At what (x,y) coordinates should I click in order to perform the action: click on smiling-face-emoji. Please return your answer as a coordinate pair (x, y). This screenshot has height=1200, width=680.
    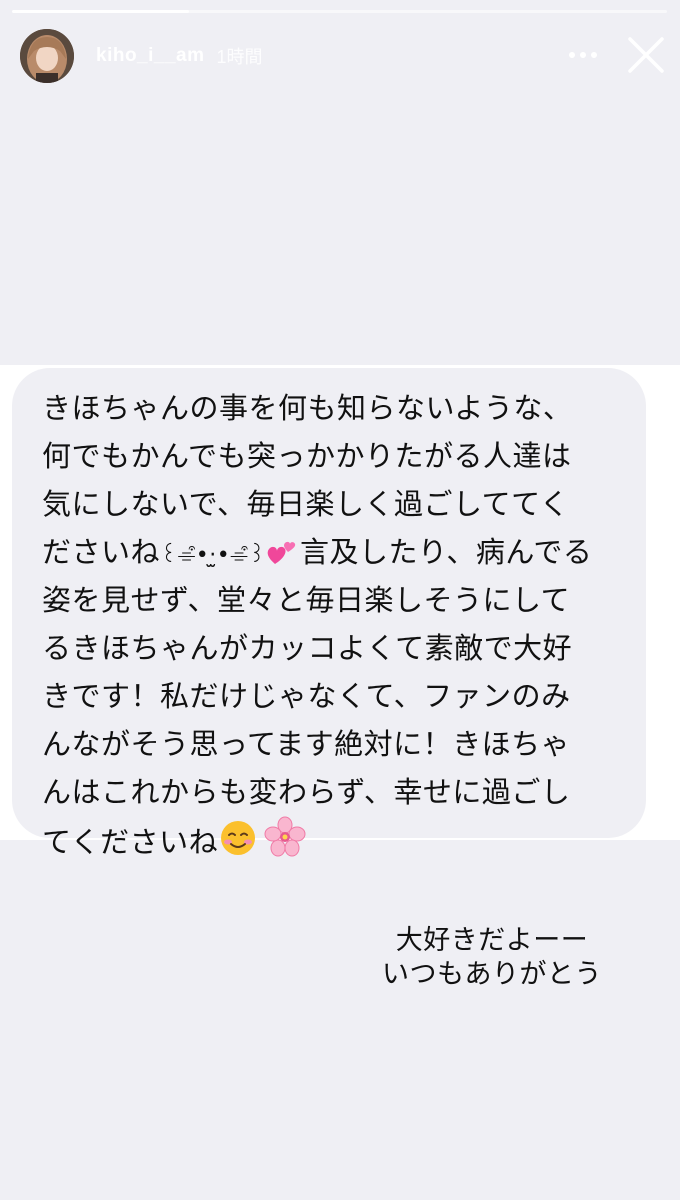
    Looking at the image, I should click on (238, 845).